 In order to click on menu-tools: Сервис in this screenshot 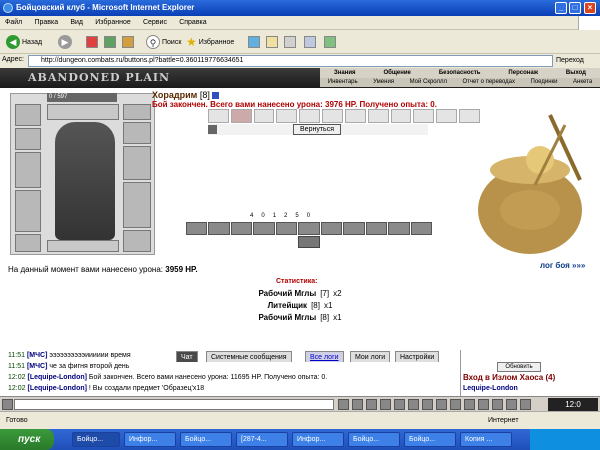, I will do `click(155, 23)`.